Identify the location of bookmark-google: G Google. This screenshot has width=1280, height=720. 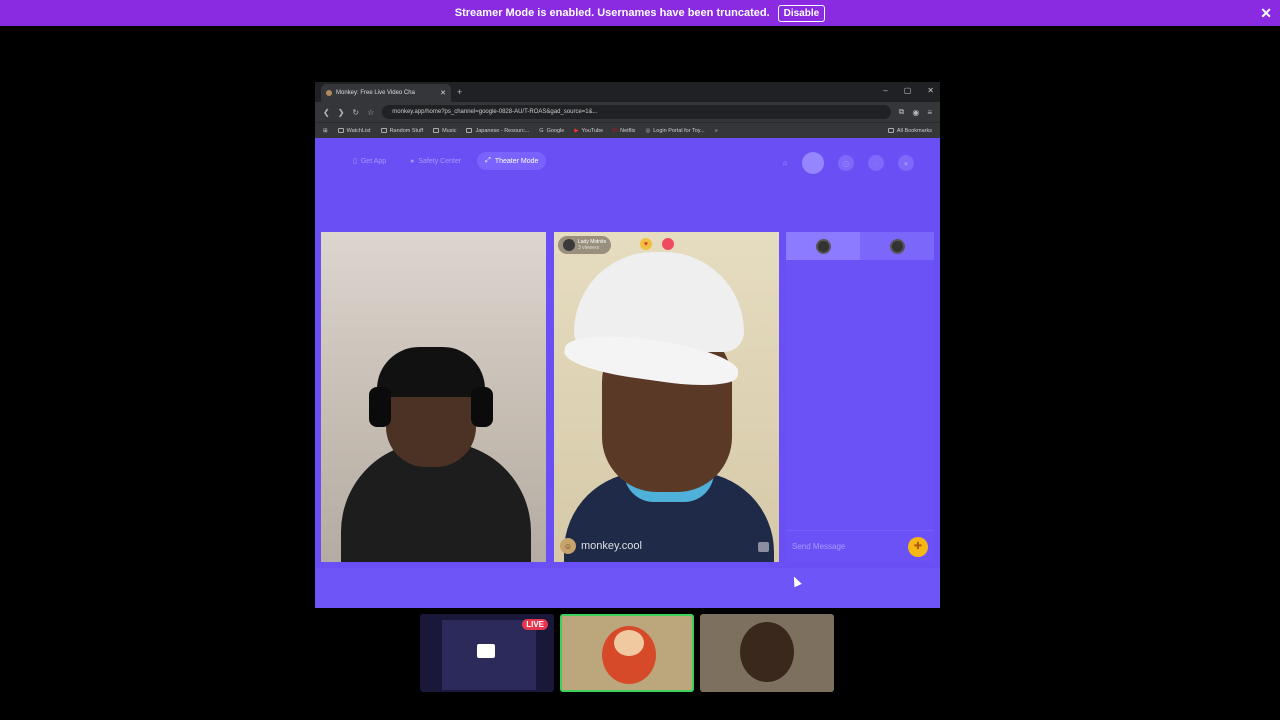
(551, 131).